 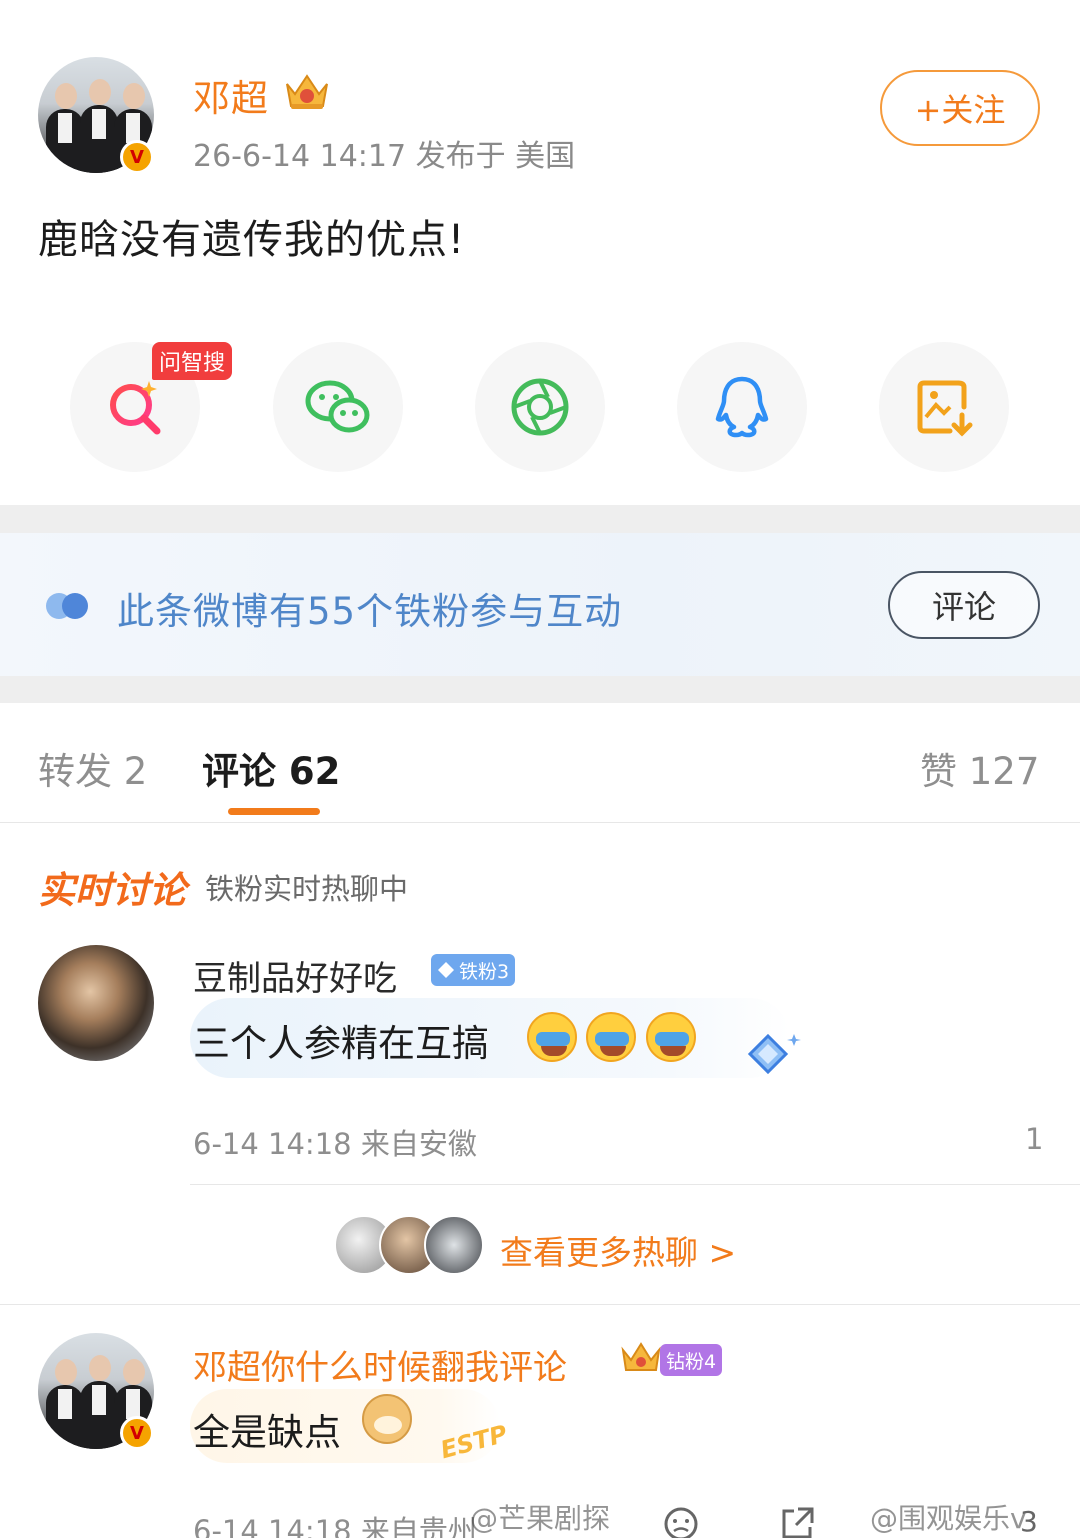 I want to click on tab-active-indicator, so click(x=274, y=811).